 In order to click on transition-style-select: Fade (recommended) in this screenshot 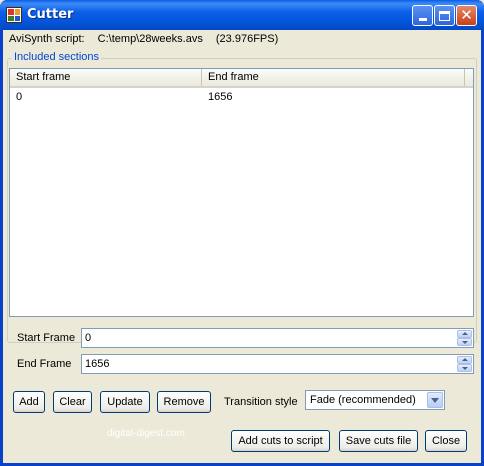, I will do `click(375, 400)`.